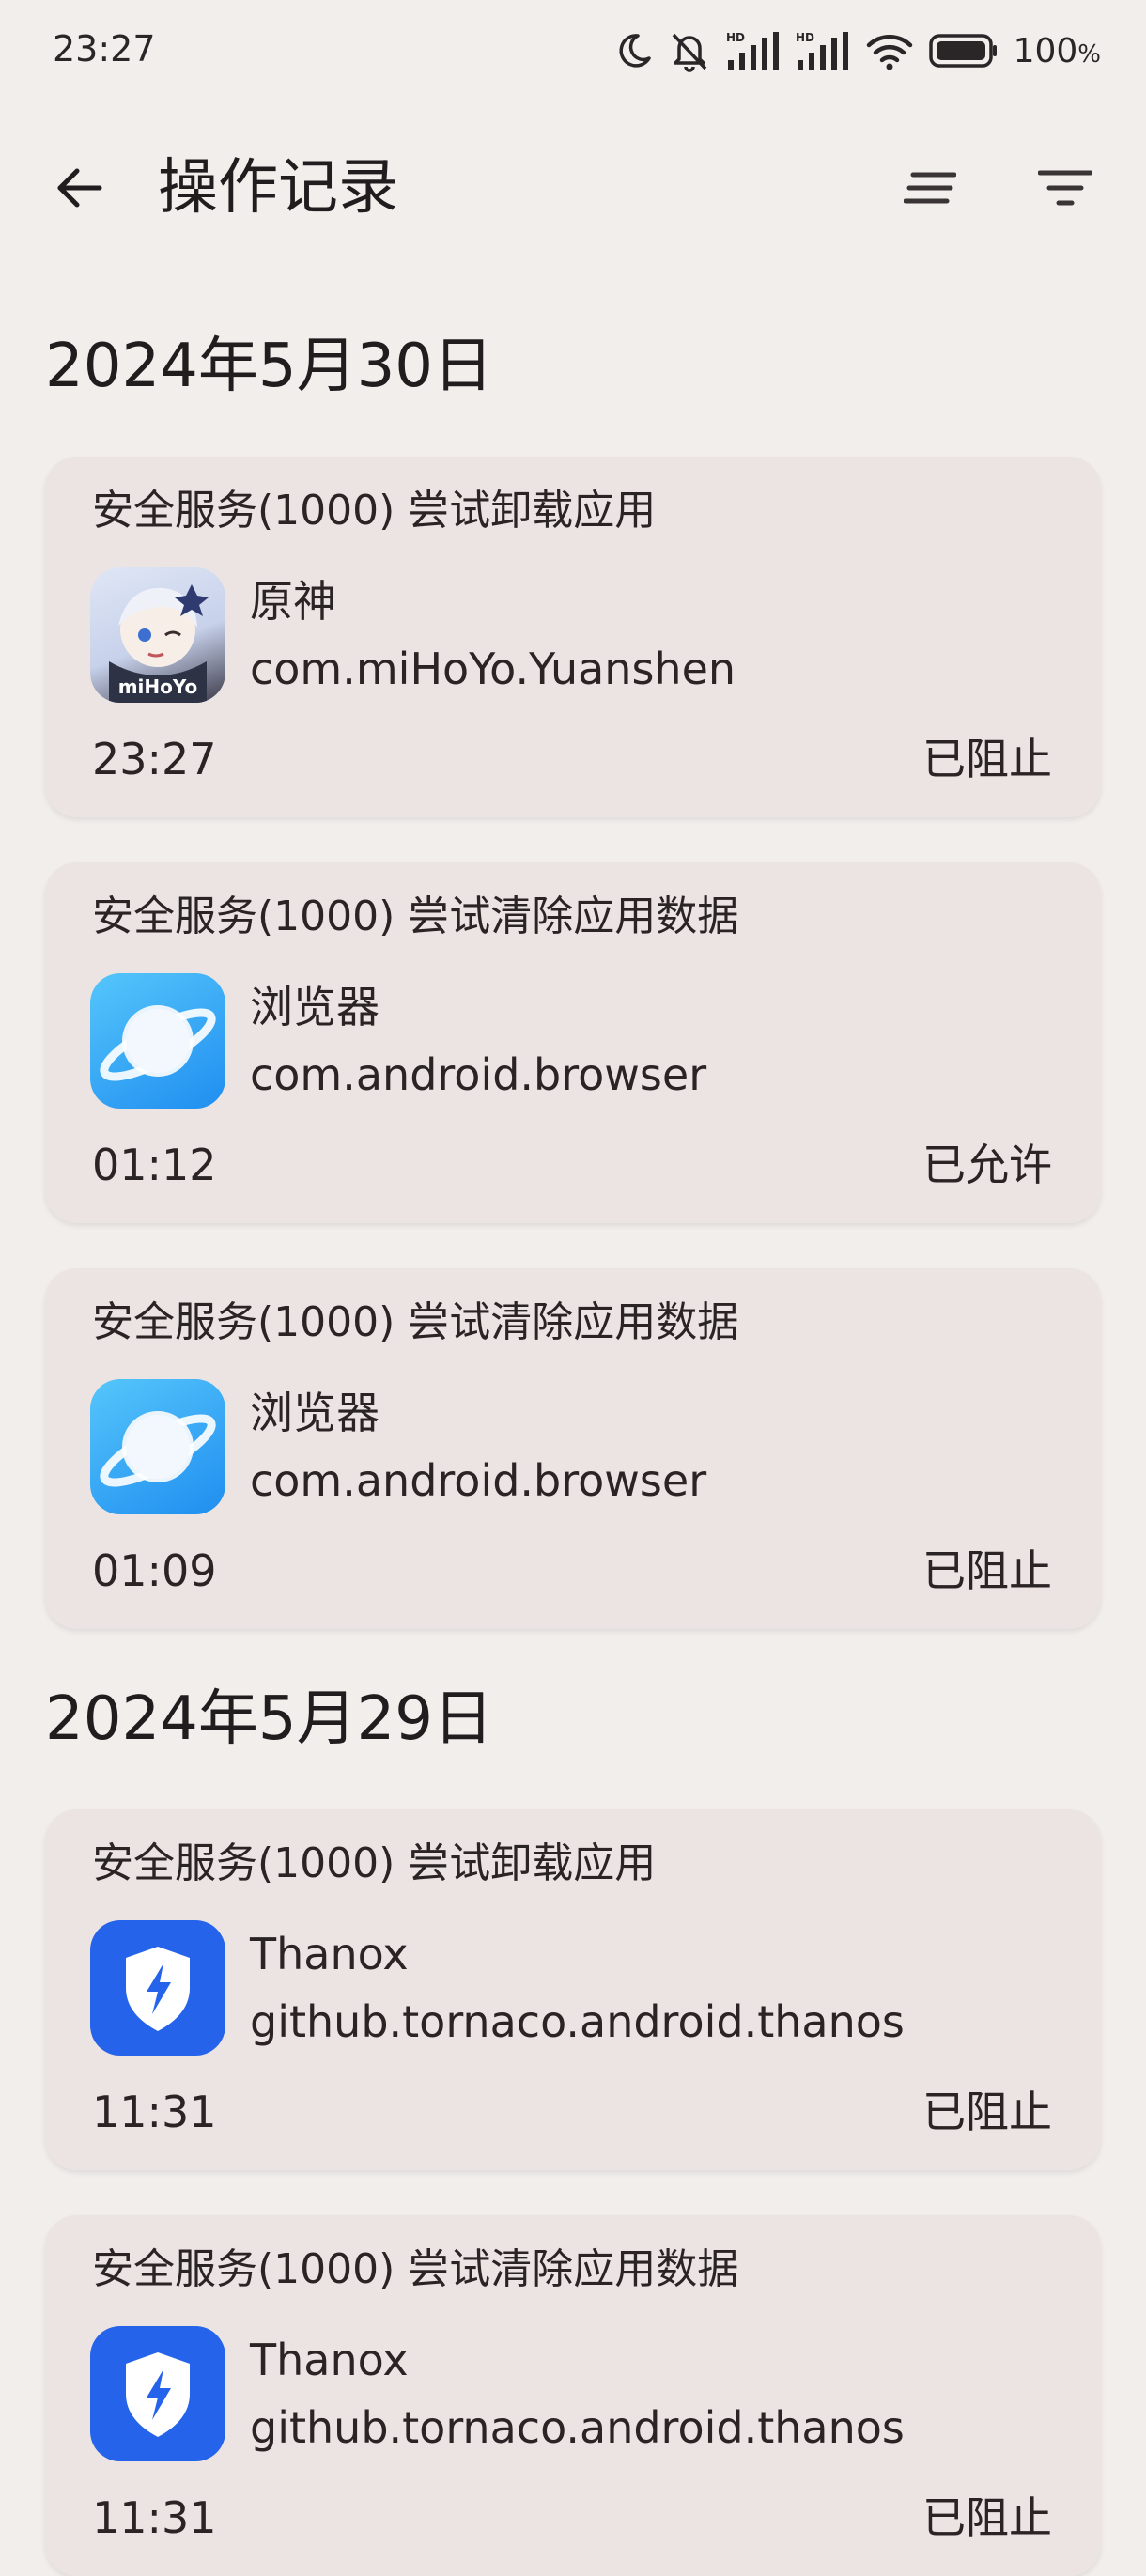 The width and height of the screenshot is (1146, 2576). Describe the element at coordinates (154, 1165) in the screenshot. I see `record-time: 01:12` at that location.